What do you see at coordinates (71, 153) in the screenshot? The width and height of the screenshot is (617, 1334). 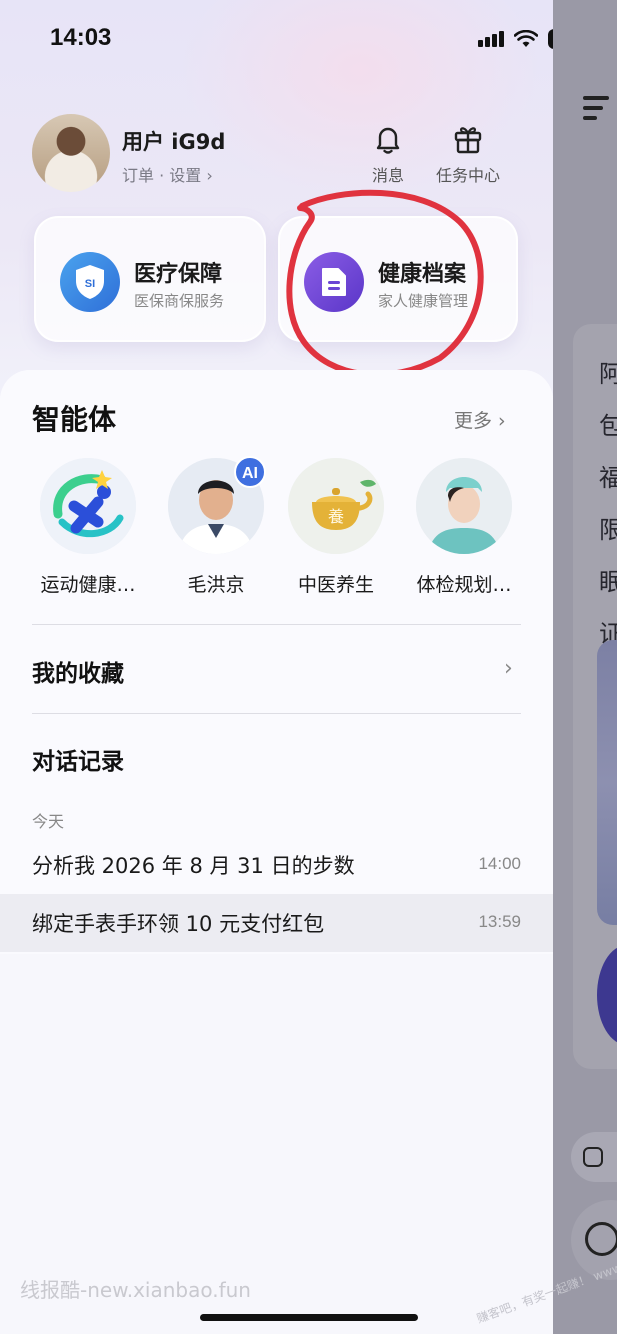 I see `avatar` at bounding box center [71, 153].